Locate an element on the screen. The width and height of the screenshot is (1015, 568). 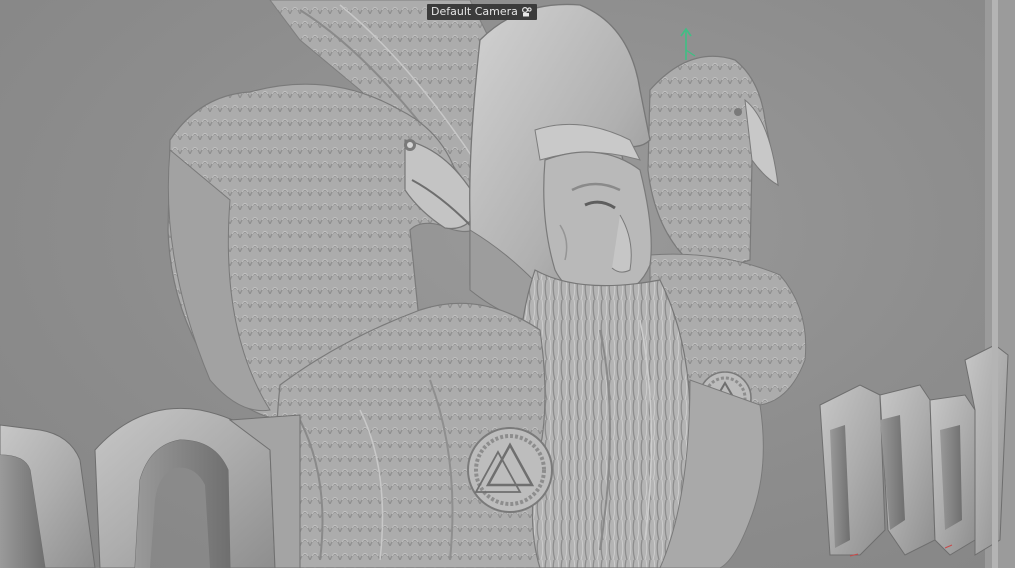
valknut-medallion-left is located at coordinates (510, 470).